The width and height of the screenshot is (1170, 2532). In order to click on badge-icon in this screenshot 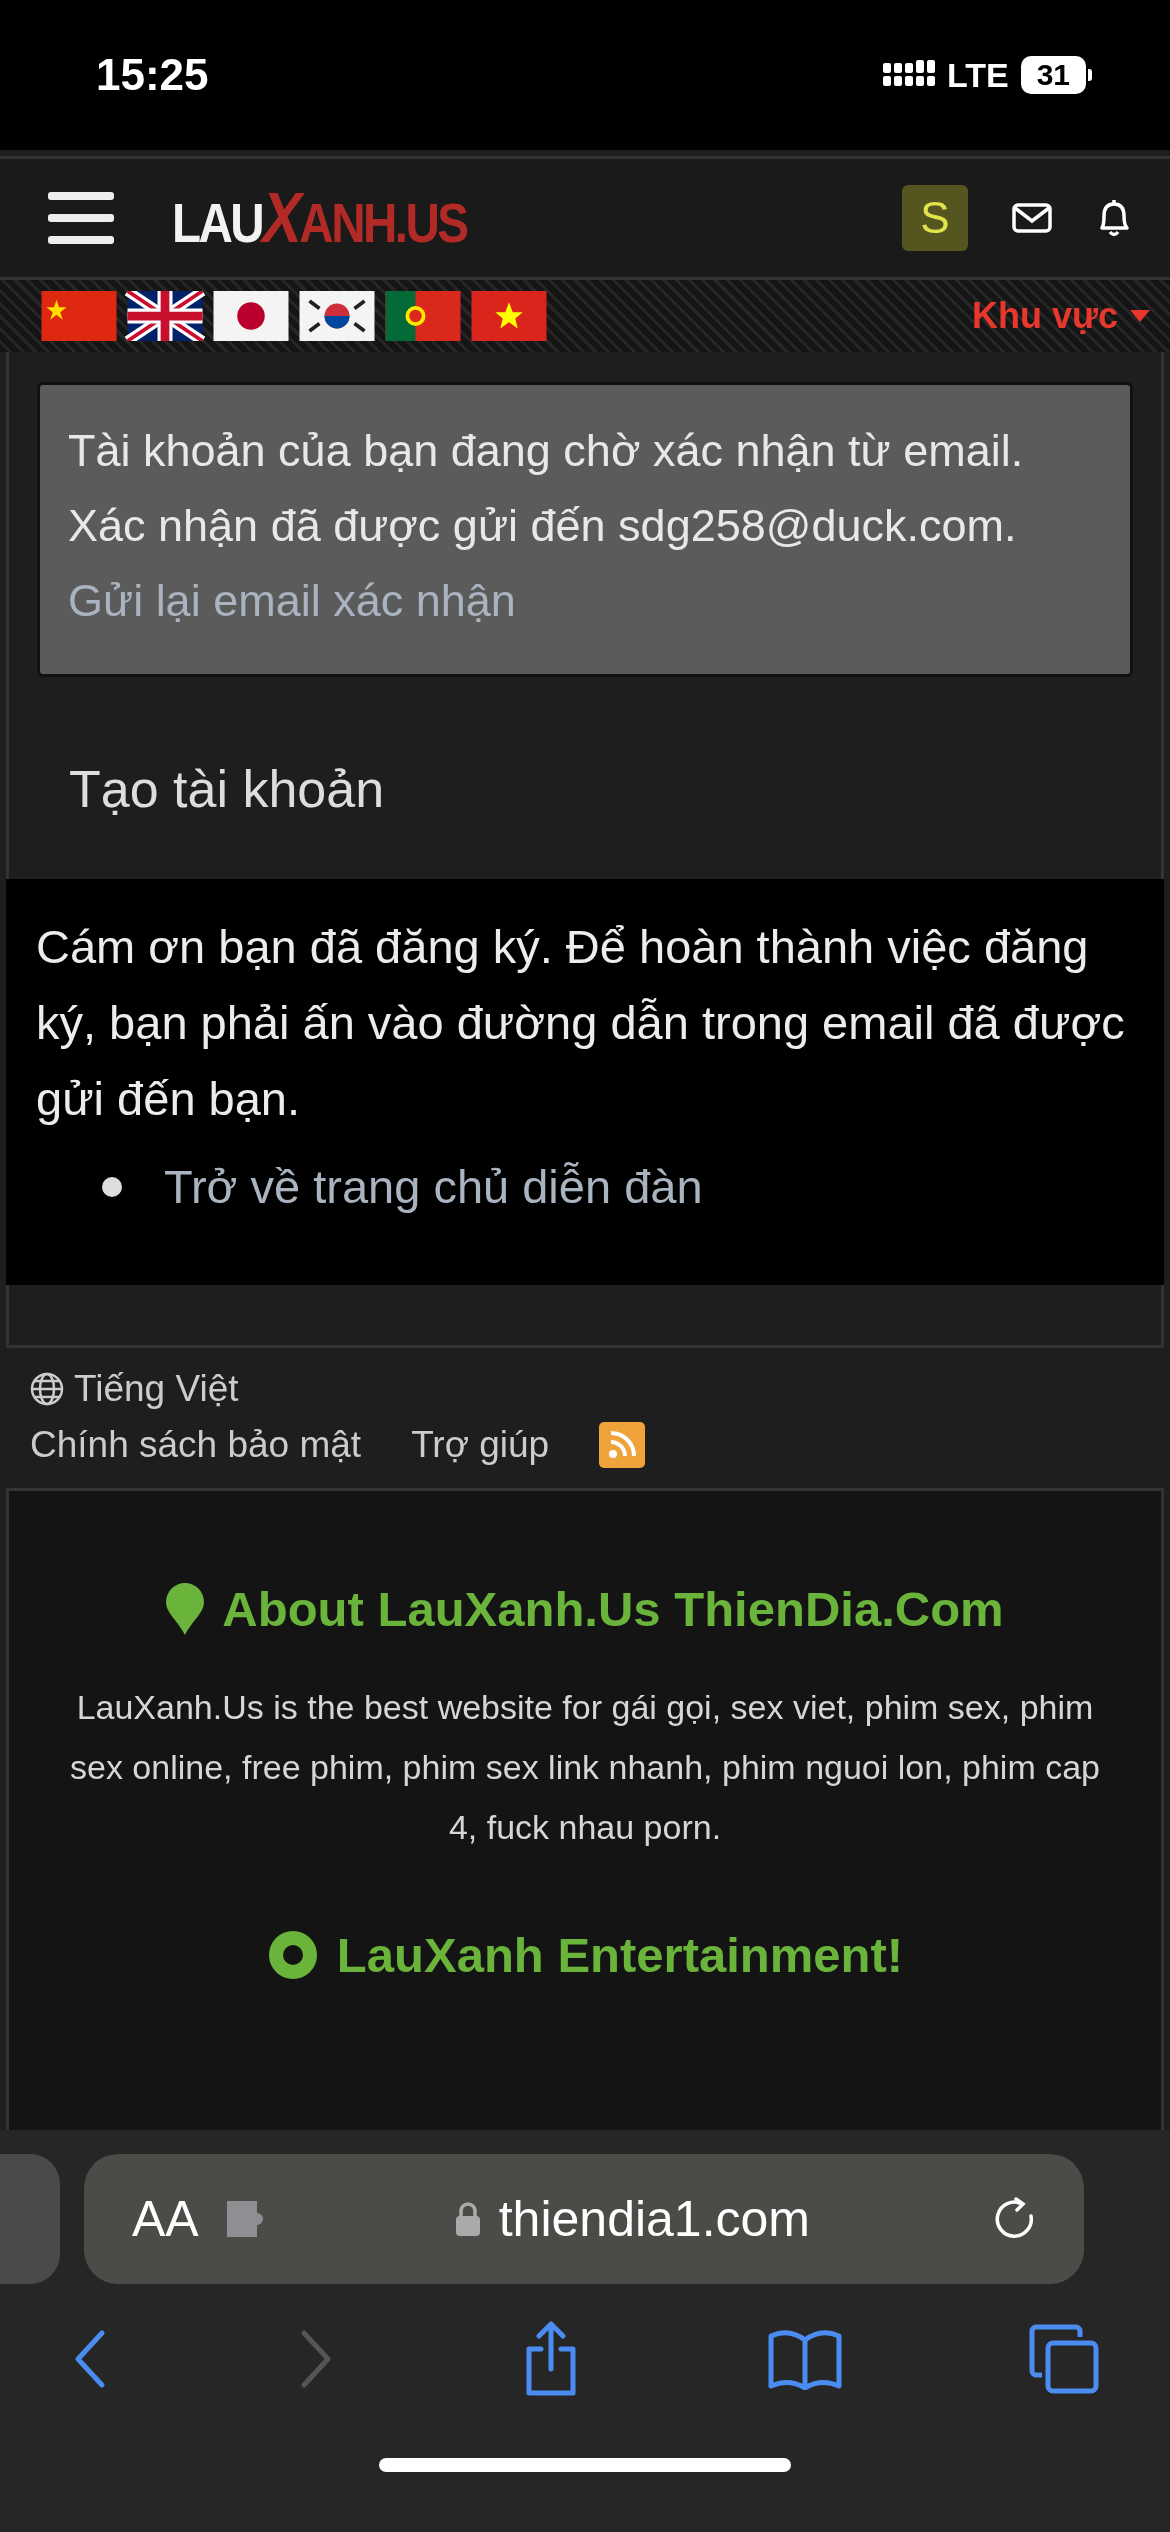, I will do `click(292, 1955)`.